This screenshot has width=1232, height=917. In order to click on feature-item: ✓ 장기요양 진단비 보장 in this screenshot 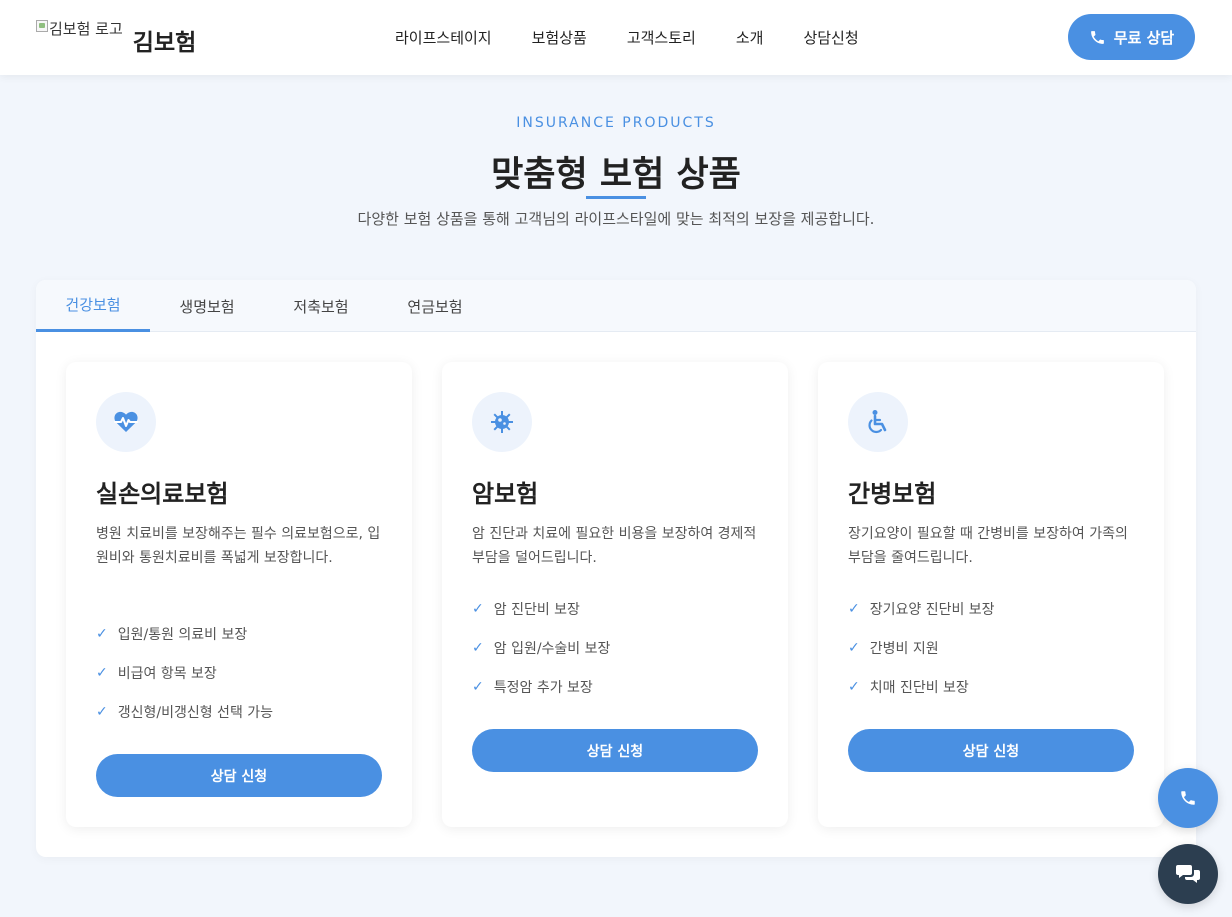, I will do `click(921, 609)`.